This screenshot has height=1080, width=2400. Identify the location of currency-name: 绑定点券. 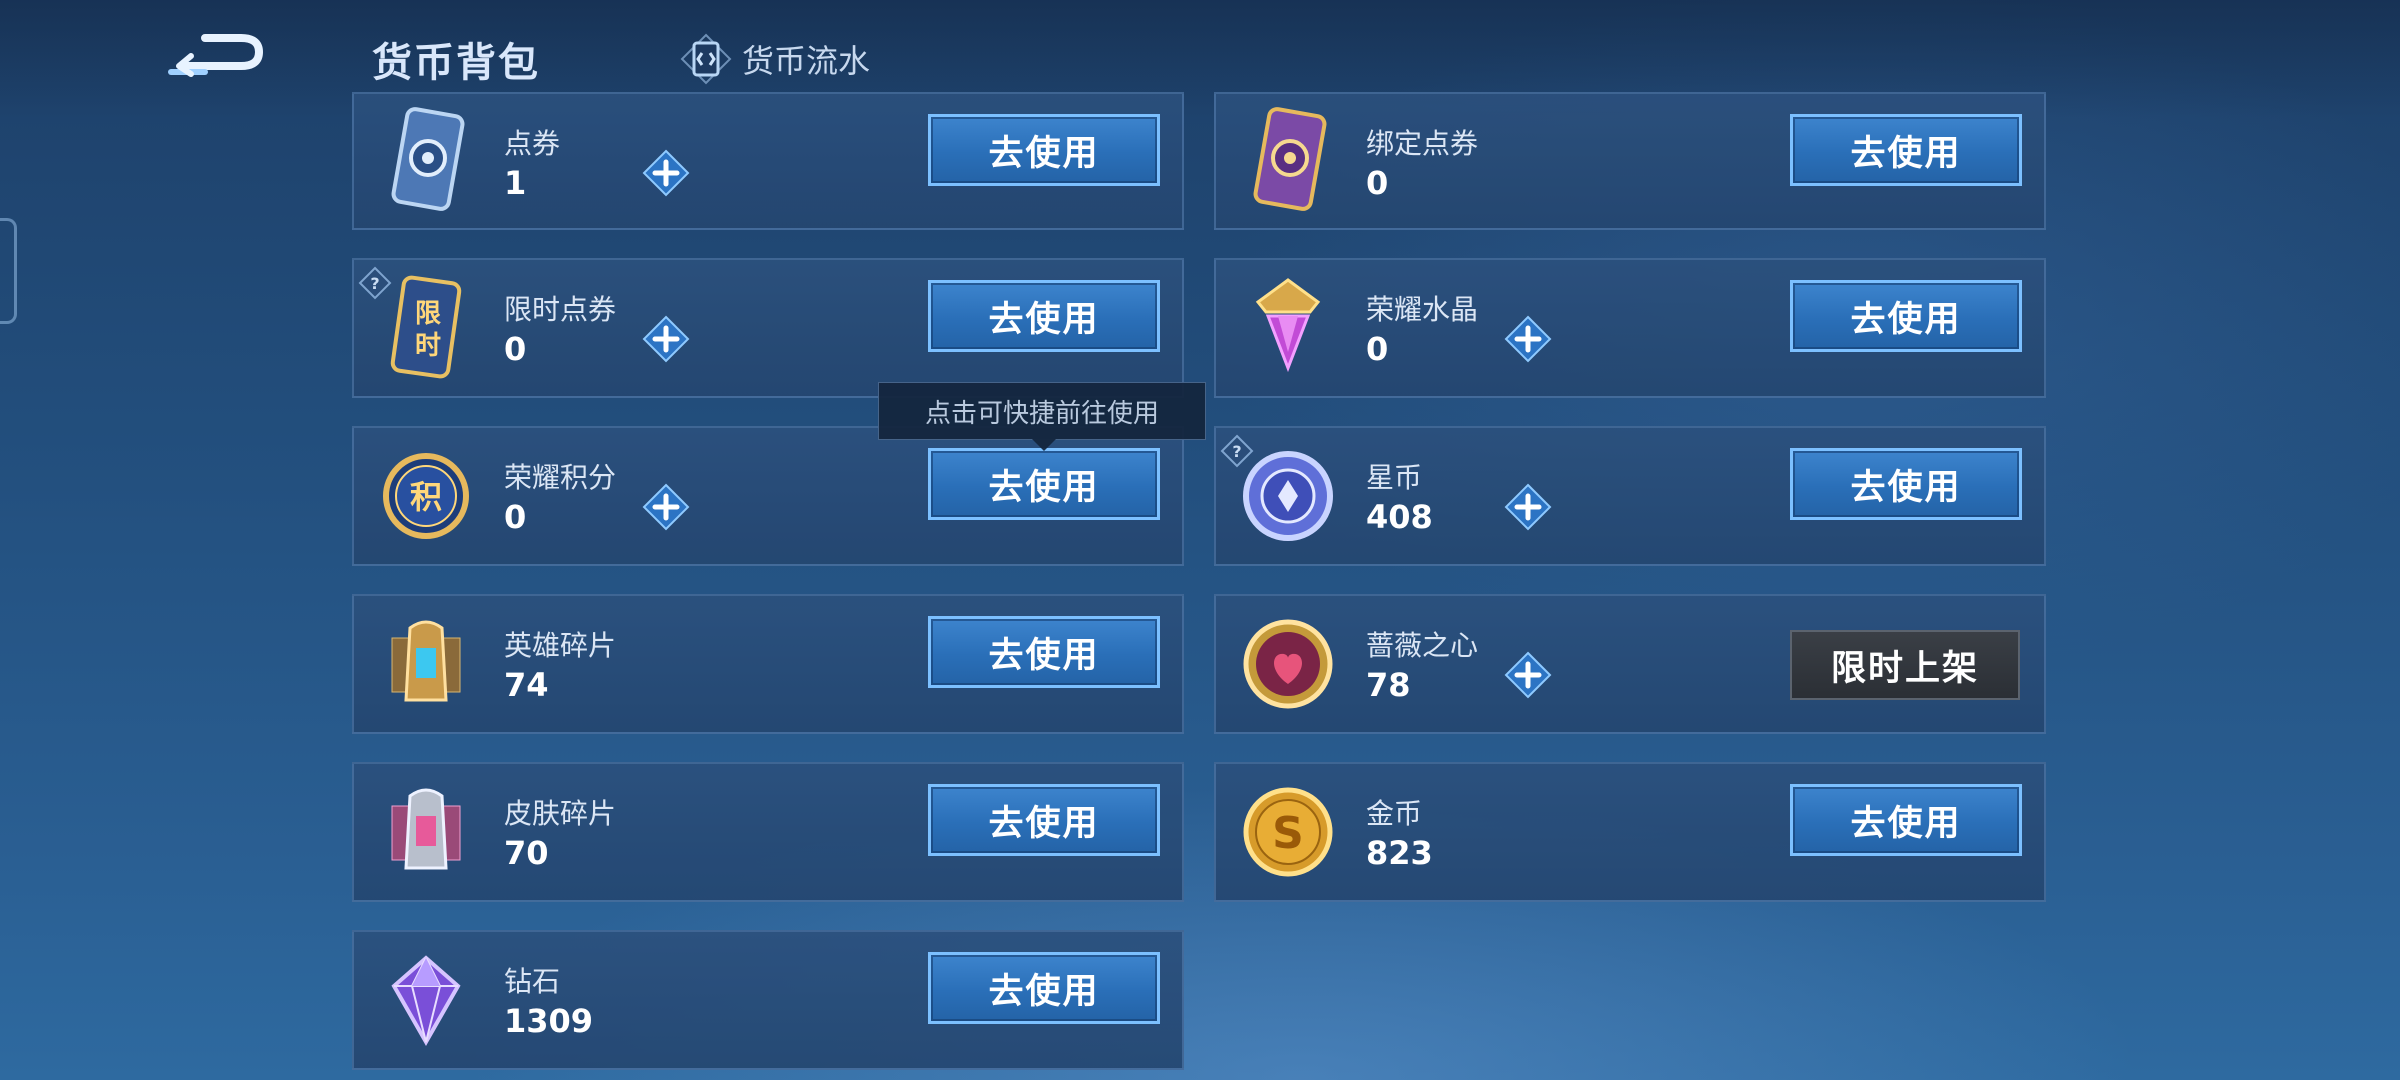
(1422, 143).